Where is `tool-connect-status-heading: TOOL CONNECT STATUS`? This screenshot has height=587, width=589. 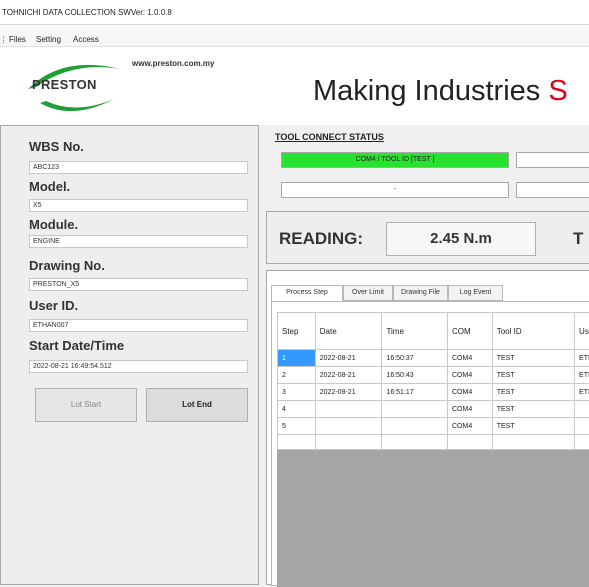 tool-connect-status-heading: TOOL CONNECT STATUS is located at coordinates (329, 137).